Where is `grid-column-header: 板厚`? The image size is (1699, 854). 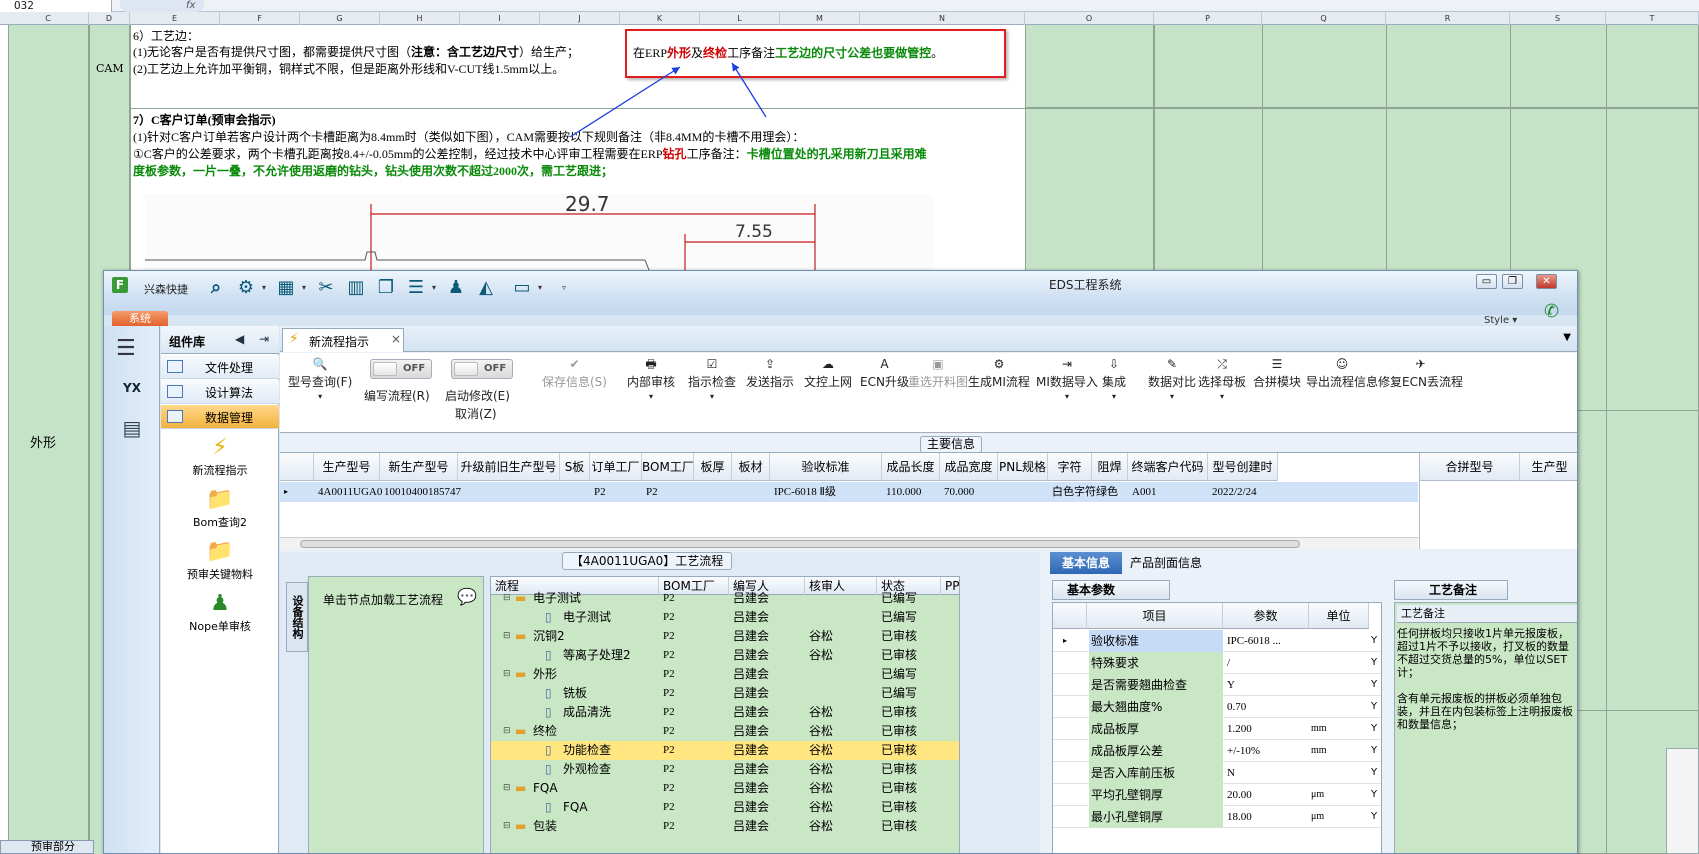
grid-column-header: 板厚 is located at coordinates (713, 467).